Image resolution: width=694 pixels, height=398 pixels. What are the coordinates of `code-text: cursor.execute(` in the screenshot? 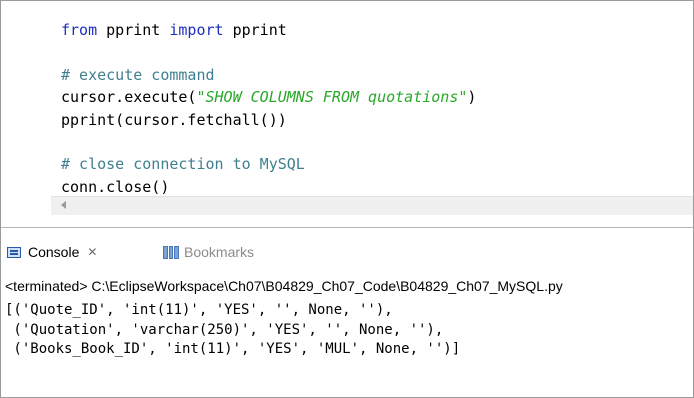 It's located at (129, 97).